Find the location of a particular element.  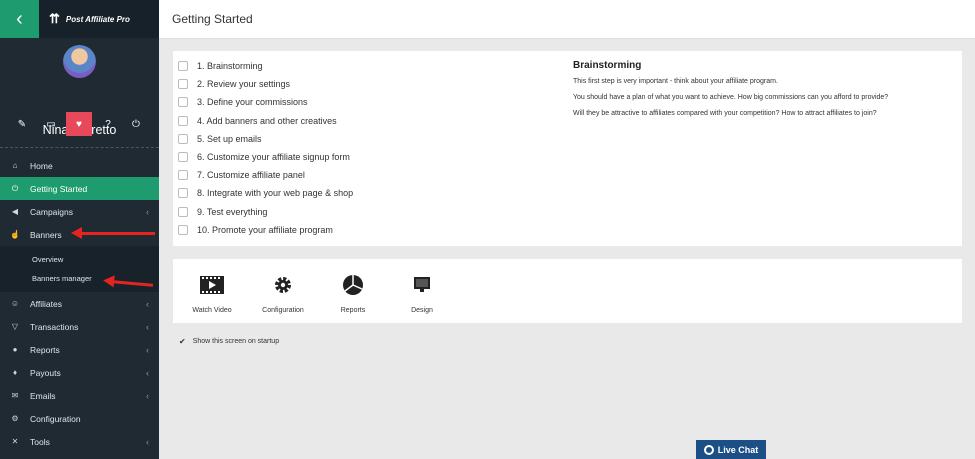

sidebar-item-configuration: ⚙ Configuration is located at coordinates (79, 418).